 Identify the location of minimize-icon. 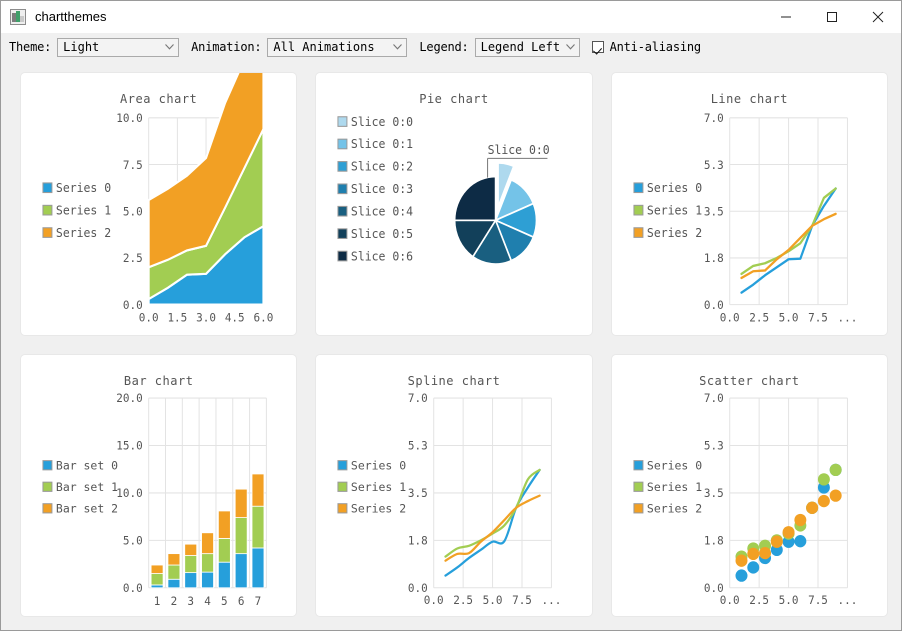
(786, 16).